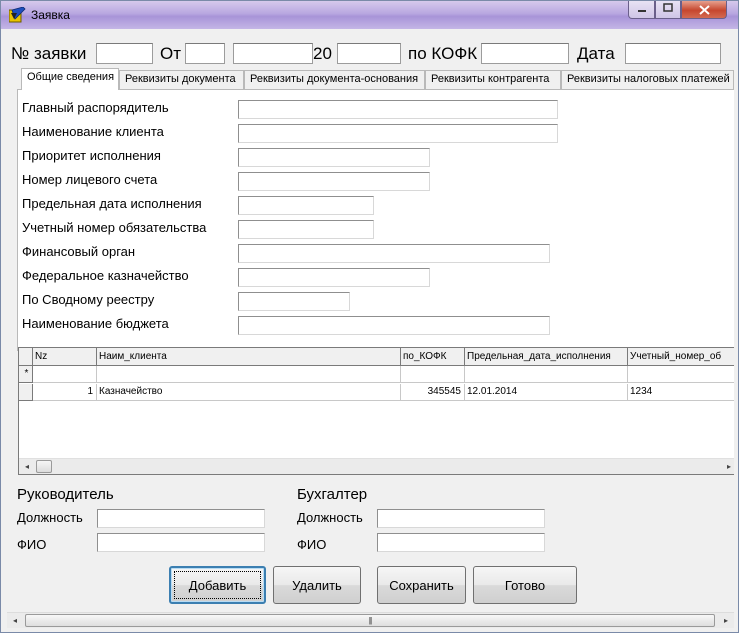  I want to click on budget-name-label: Наименование бюджета, so click(95, 323).